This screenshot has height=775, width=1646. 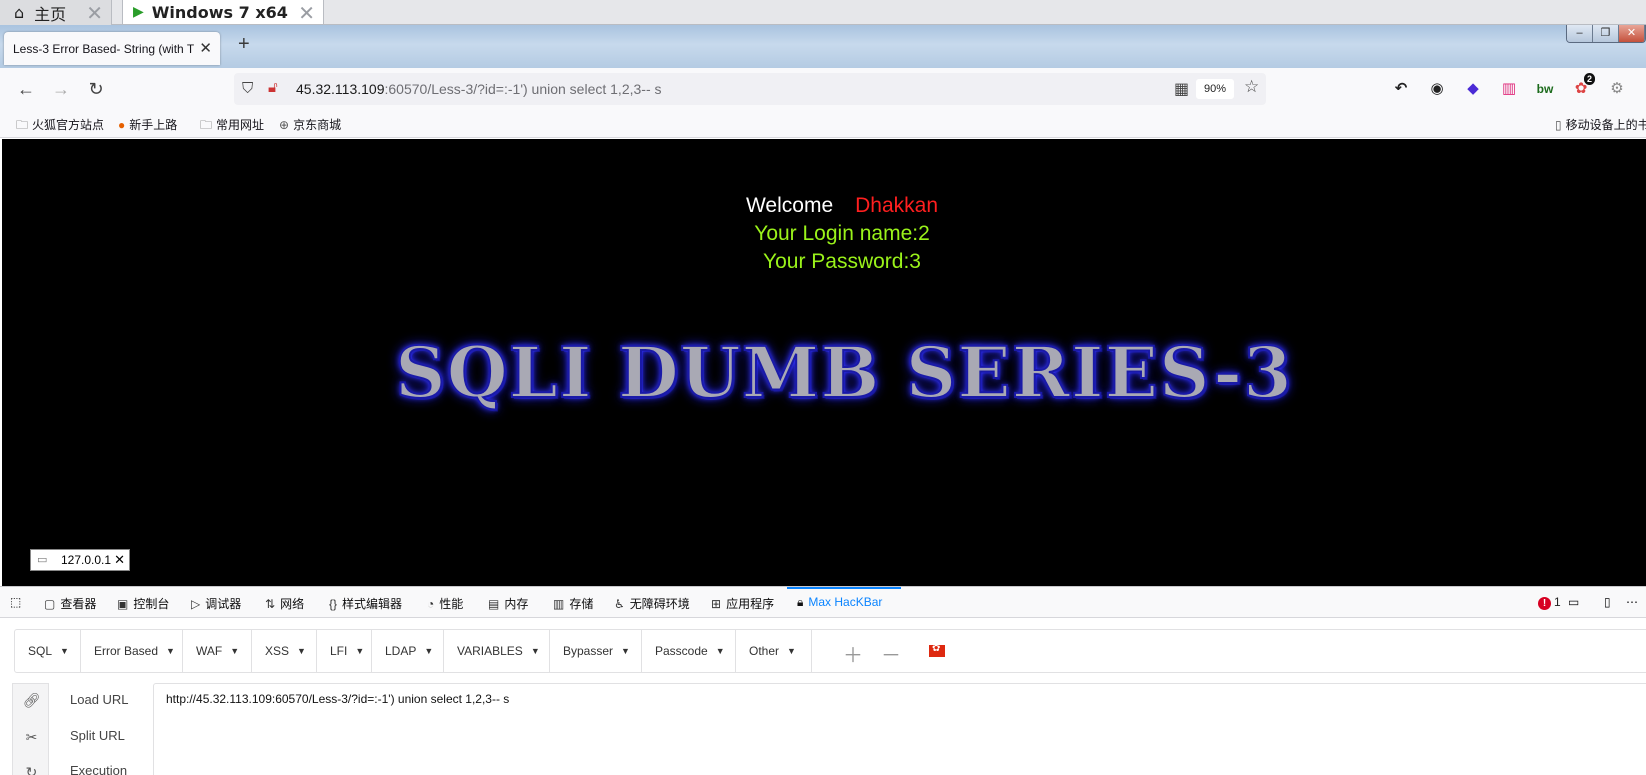 I want to click on bookmark-jd-mall: ⊕ 京东商城, so click(x=310, y=124).